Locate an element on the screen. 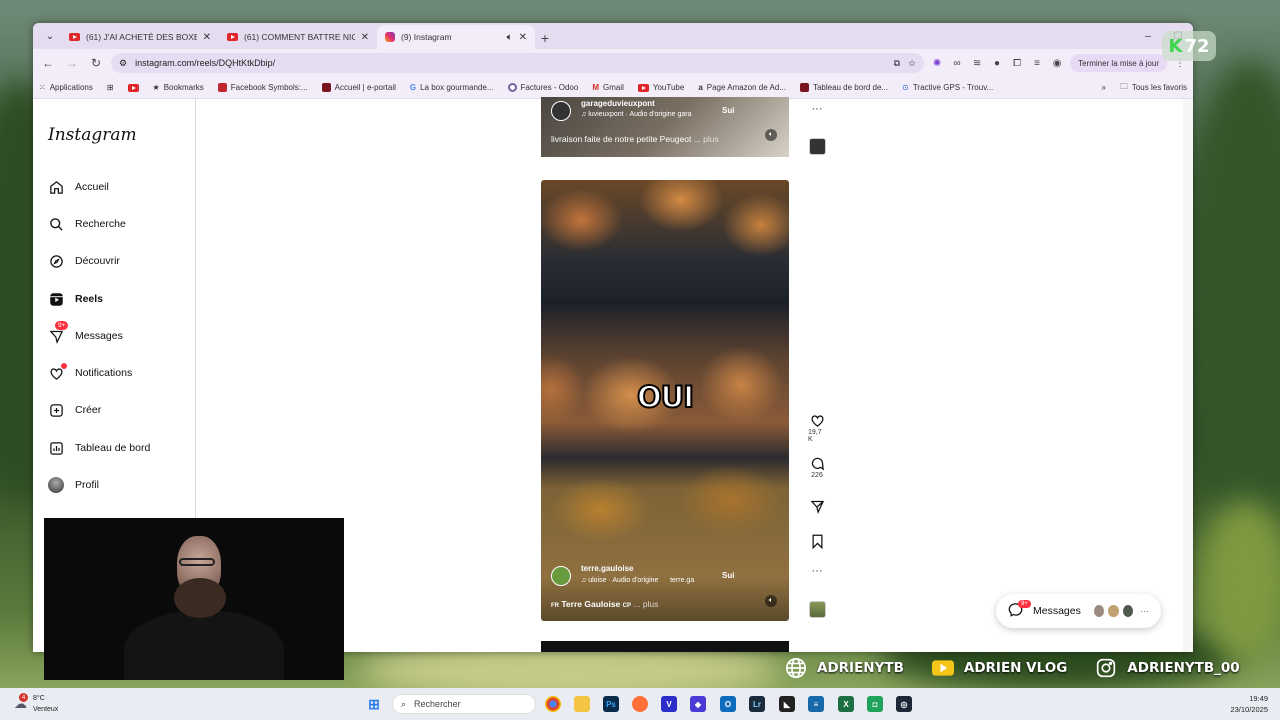 The height and width of the screenshot is (720, 1280). messages-floating-button: 9+ Messages ··· is located at coordinates (1078, 611).